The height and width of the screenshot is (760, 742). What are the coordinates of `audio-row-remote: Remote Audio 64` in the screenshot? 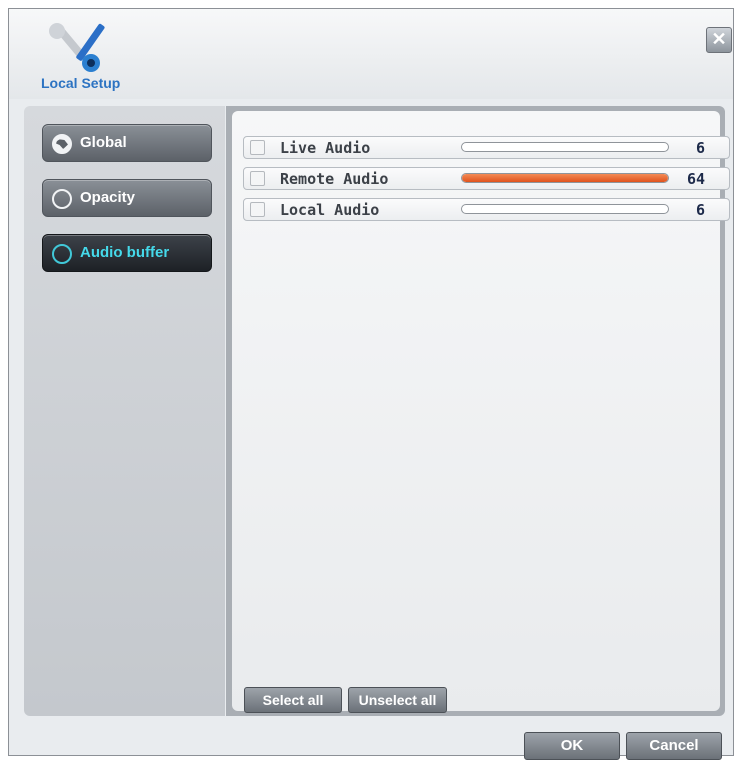 It's located at (486, 178).